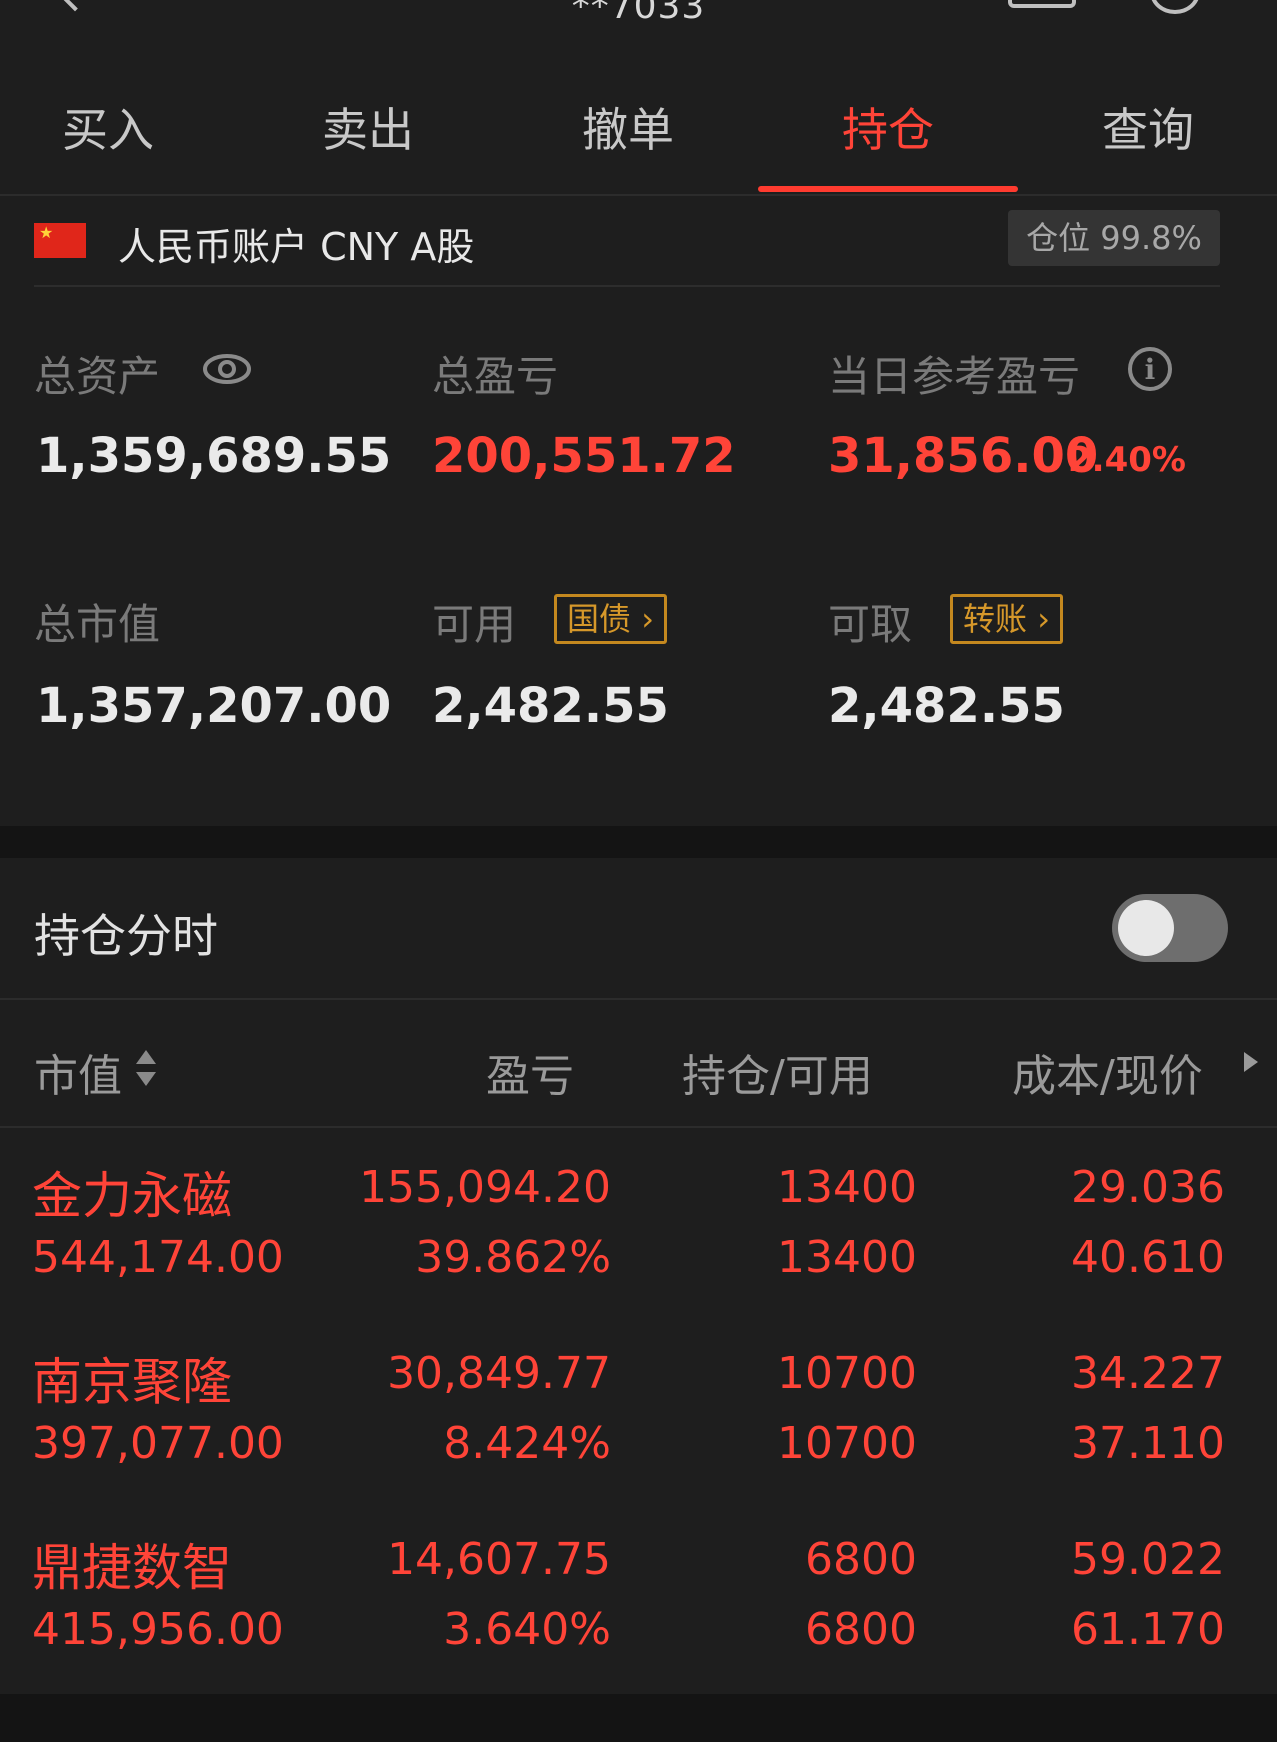  Describe the element at coordinates (847, 1257) in the screenshot. I see `stock-available: 13400` at that location.